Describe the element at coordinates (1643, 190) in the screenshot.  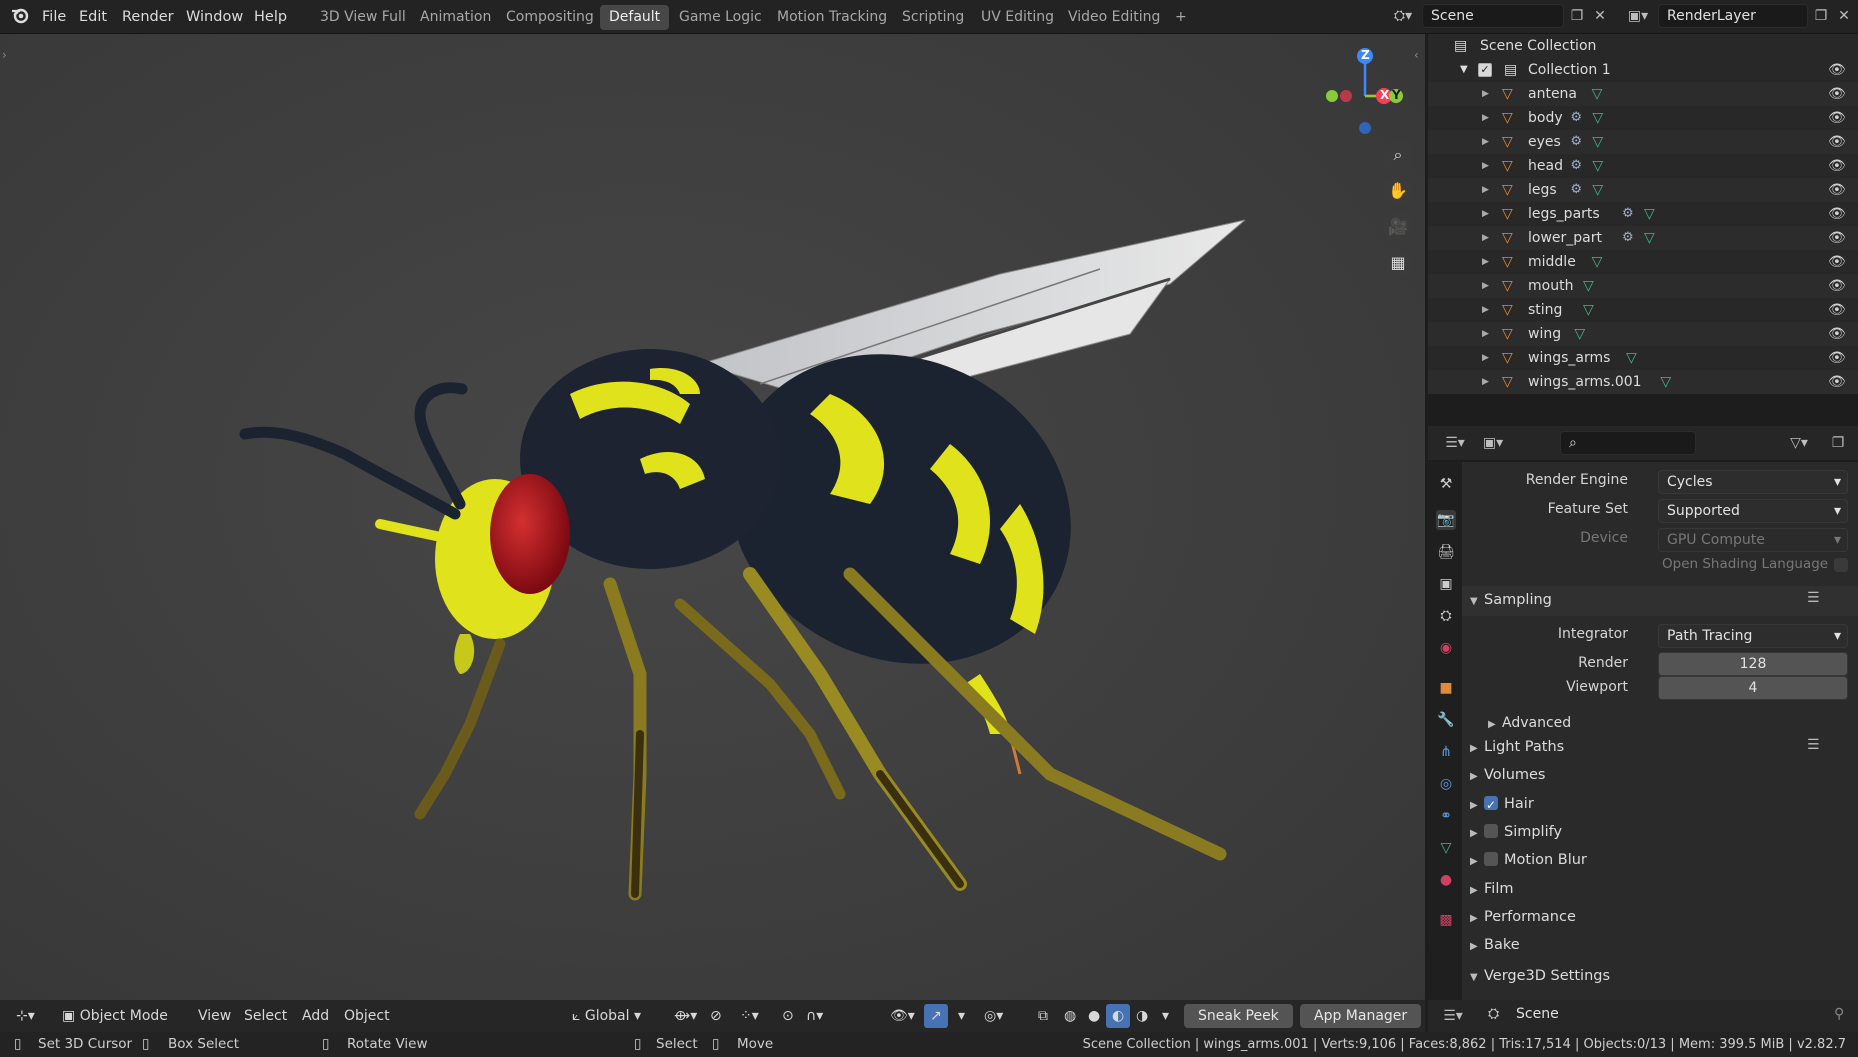
I see `outliner-object-row: ▶ ▽ legs ⚙ ▽ 👁` at that location.